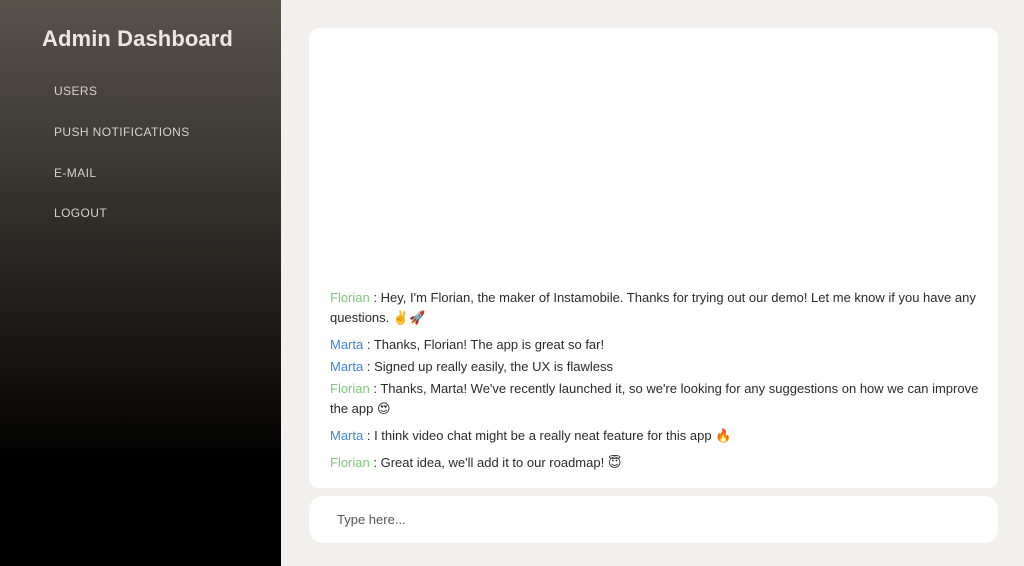  I want to click on sidebar-item-email: E-MAIL, so click(75, 173).